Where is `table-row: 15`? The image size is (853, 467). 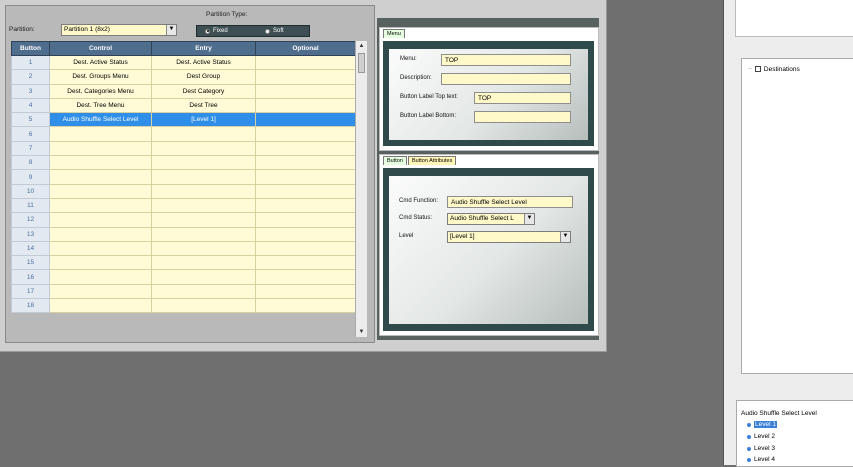
table-row: 15 is located at coordinates (183, 263).